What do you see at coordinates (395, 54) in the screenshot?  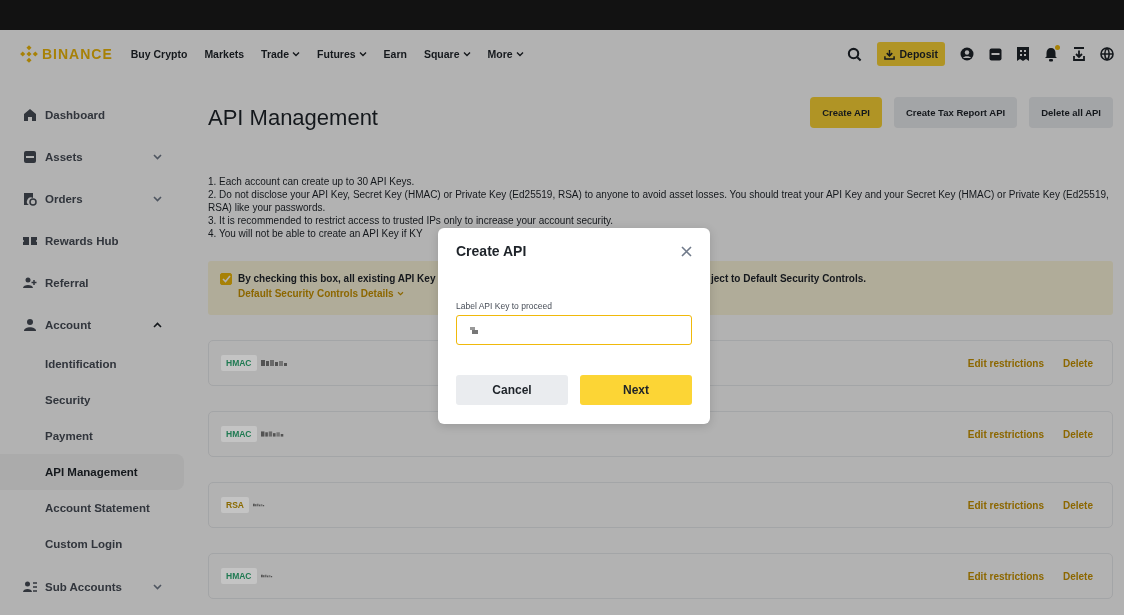 I see `nav-link: Earn` at bounding box center [395, 54].